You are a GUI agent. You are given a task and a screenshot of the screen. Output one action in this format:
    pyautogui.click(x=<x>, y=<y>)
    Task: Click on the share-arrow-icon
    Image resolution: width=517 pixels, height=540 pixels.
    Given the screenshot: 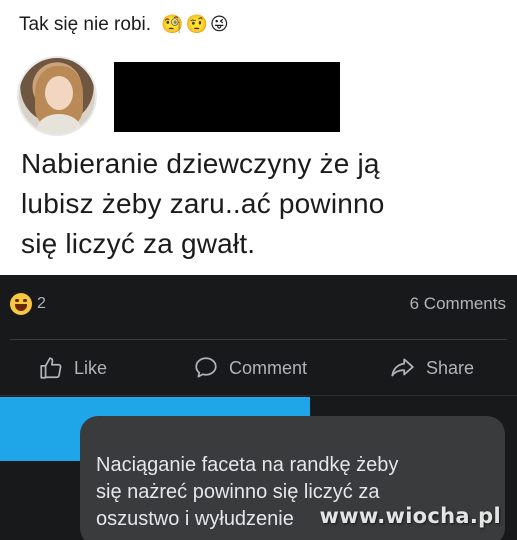 What is the action you would take?
    pyautogui.click(x=402, y=367)
    